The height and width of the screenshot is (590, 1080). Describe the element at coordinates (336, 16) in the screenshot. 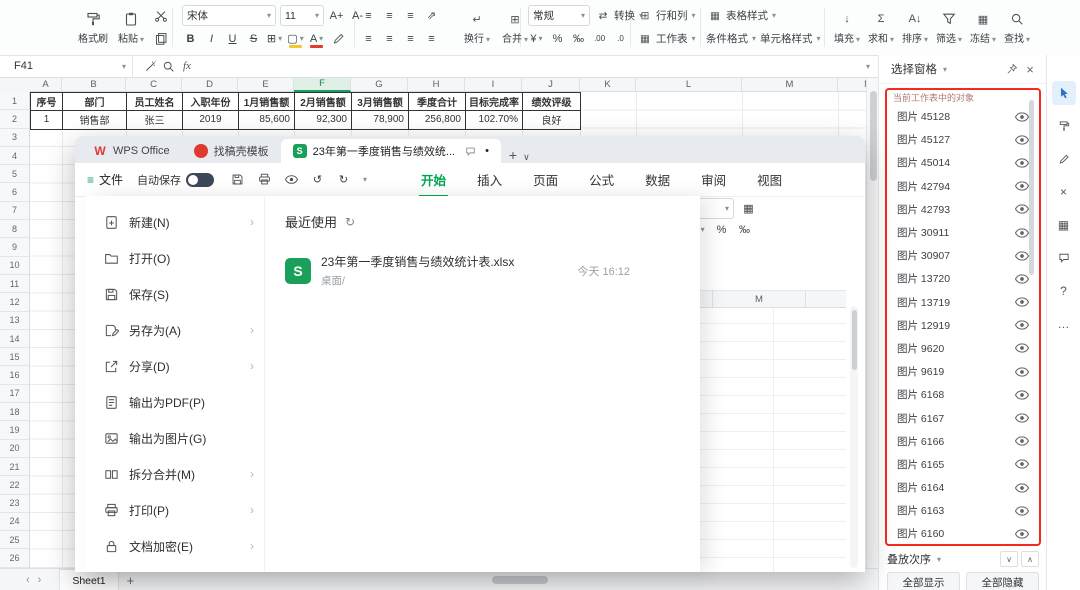

I see `increase-font-icon: A+` at that location.